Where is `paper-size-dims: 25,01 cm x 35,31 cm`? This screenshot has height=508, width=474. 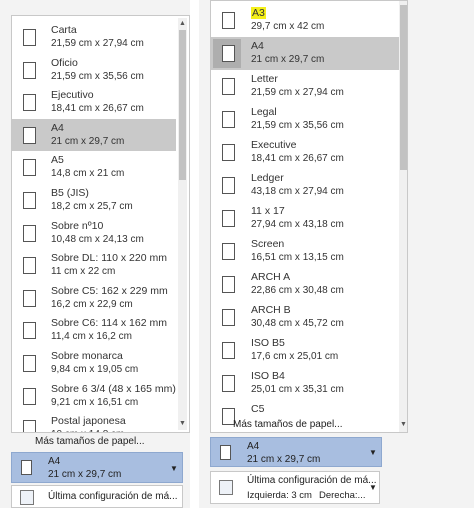 paper-size-dims: 25,01 cm x 35,31 cm is located at coordinates (297, 389).